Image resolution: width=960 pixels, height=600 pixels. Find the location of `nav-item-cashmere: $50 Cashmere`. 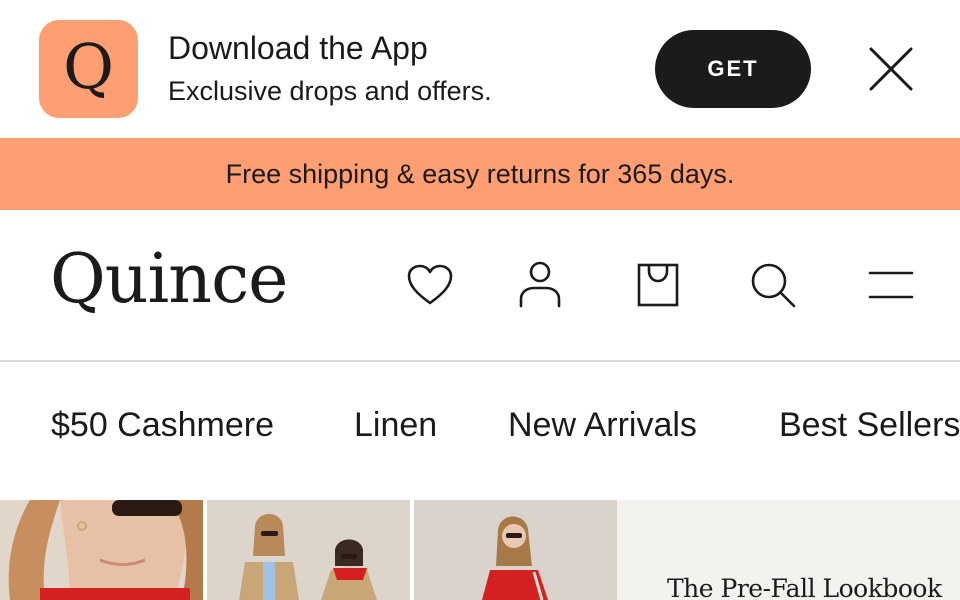

nav-item-cashmere: $50 Cashmere is located at coordinates (162, 425).